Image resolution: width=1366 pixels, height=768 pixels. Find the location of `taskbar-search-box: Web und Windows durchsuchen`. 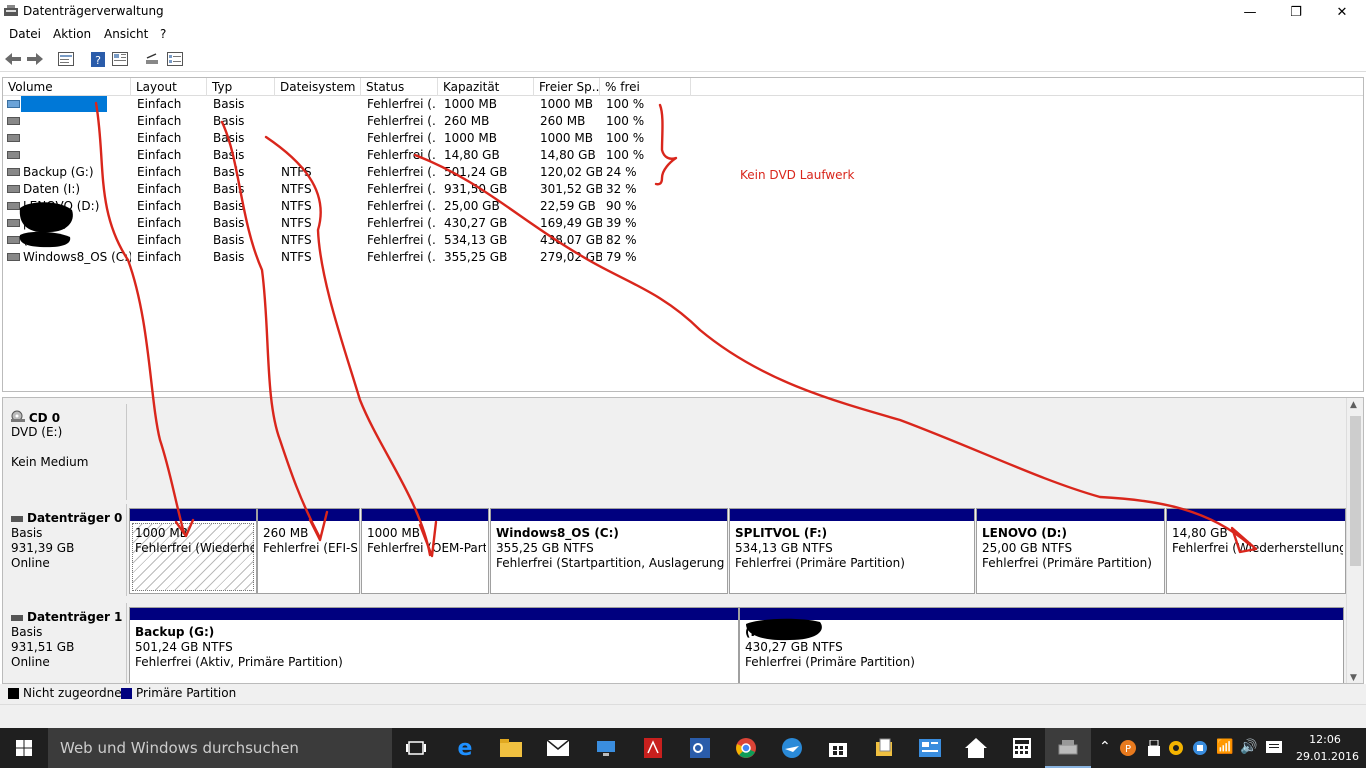

taskbar-search-box: Web und Windows durchsuchen is located at coordinates (220, 748).